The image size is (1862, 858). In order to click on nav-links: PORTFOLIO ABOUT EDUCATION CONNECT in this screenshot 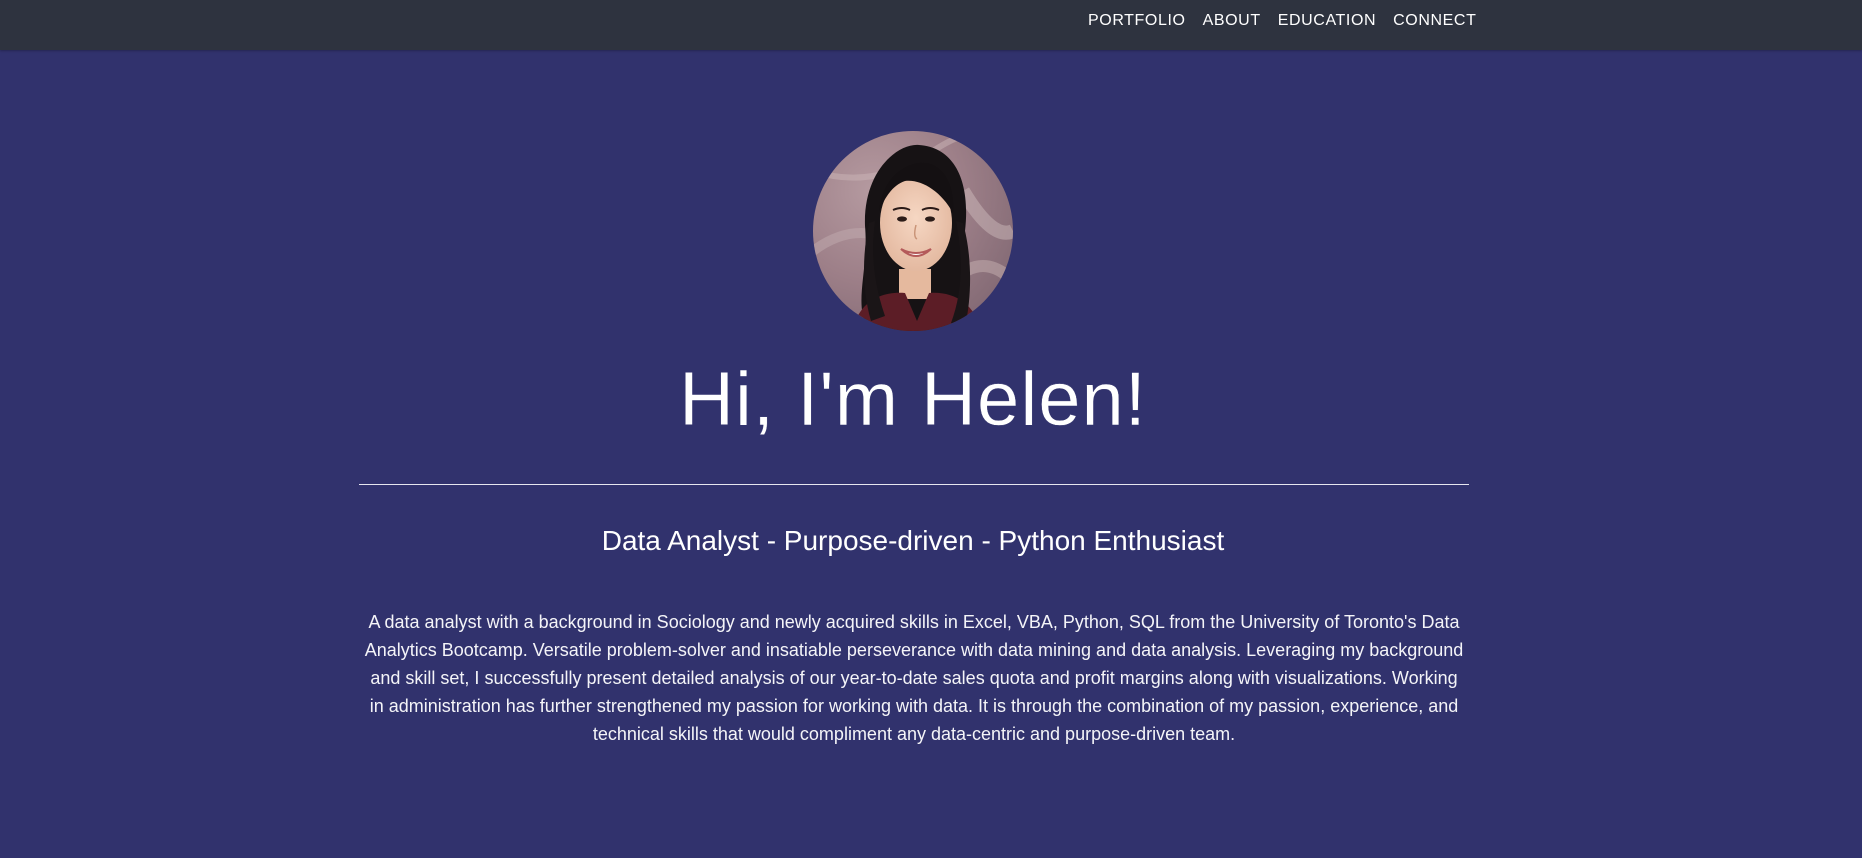, I will do `click(1282, 21)`.